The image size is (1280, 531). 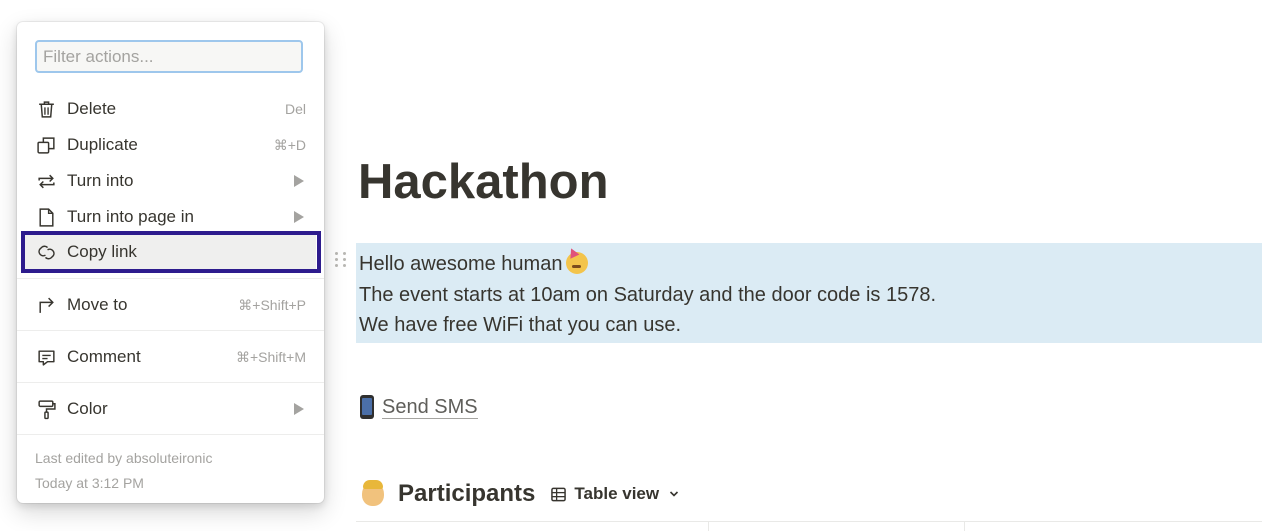 What do you see at coordinates (170, 305) in the screenshot?
I see `menu-item-move-to: Move to ⌘+Shift+P` at bounding box center [170, 305].